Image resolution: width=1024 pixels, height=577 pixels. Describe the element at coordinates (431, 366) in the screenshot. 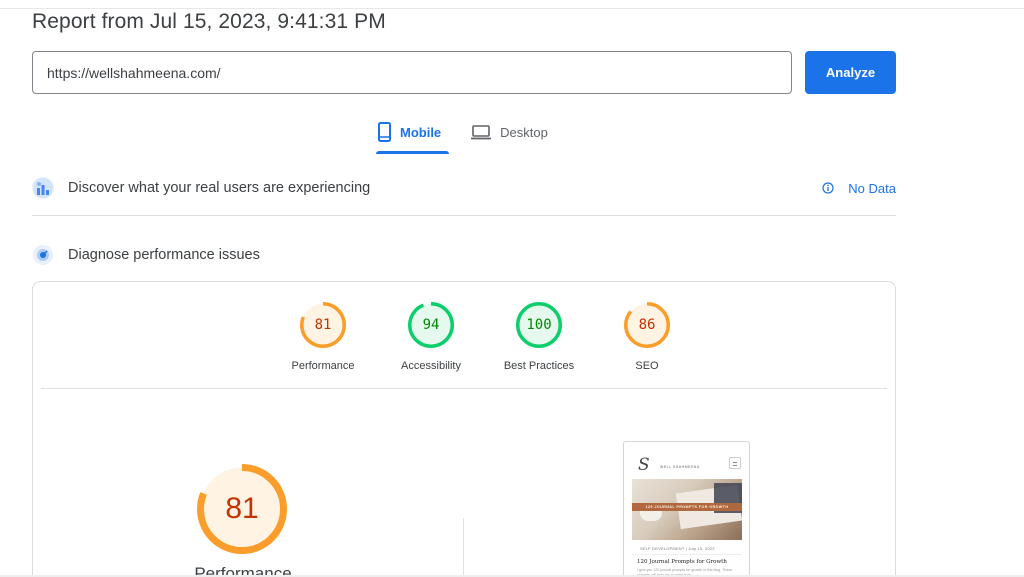

I see `gauge-label: Accessibility` at that location.